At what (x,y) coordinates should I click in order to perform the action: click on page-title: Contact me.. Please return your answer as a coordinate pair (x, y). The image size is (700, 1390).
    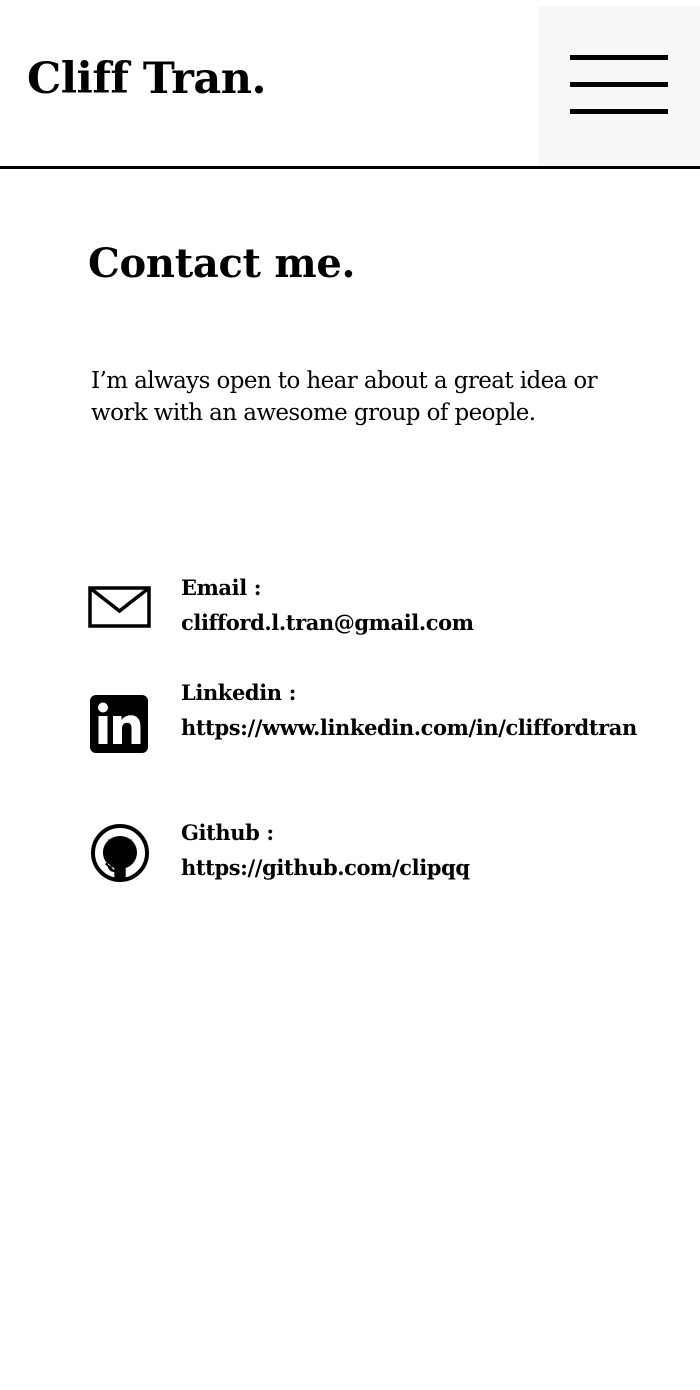
    Looking at the image, I should click on (222, 263).